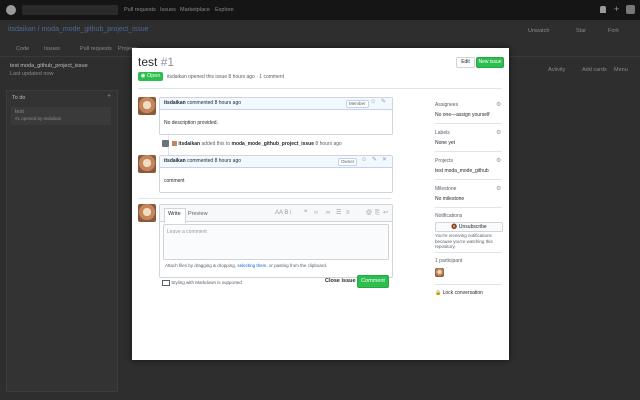 This screenshot has width=640, height=400. What do you see at coordinates (189, 144) in the screenshot?
I see `event-author: itsdaikan` at bounding box center [189, 144].